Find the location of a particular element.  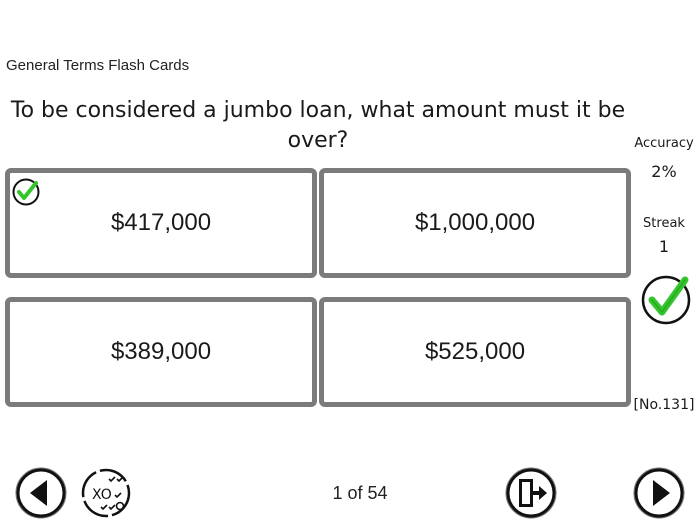

exit-door-icon is located at coordinates (531, 493).